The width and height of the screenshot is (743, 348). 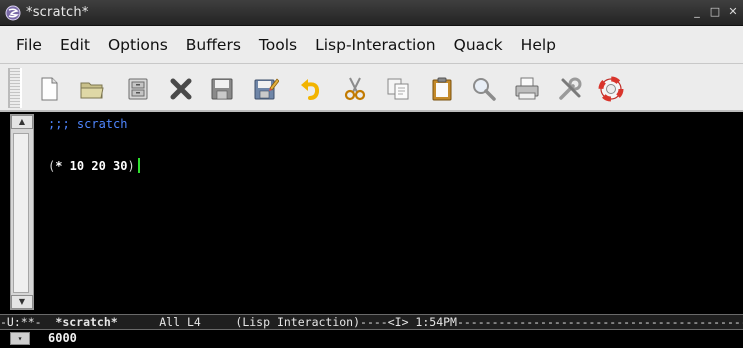 What do you see at coordinates (22, 122) in the screenshot?
I see `scroll-up-arrow: ▲` at bounding box center [22, 122].